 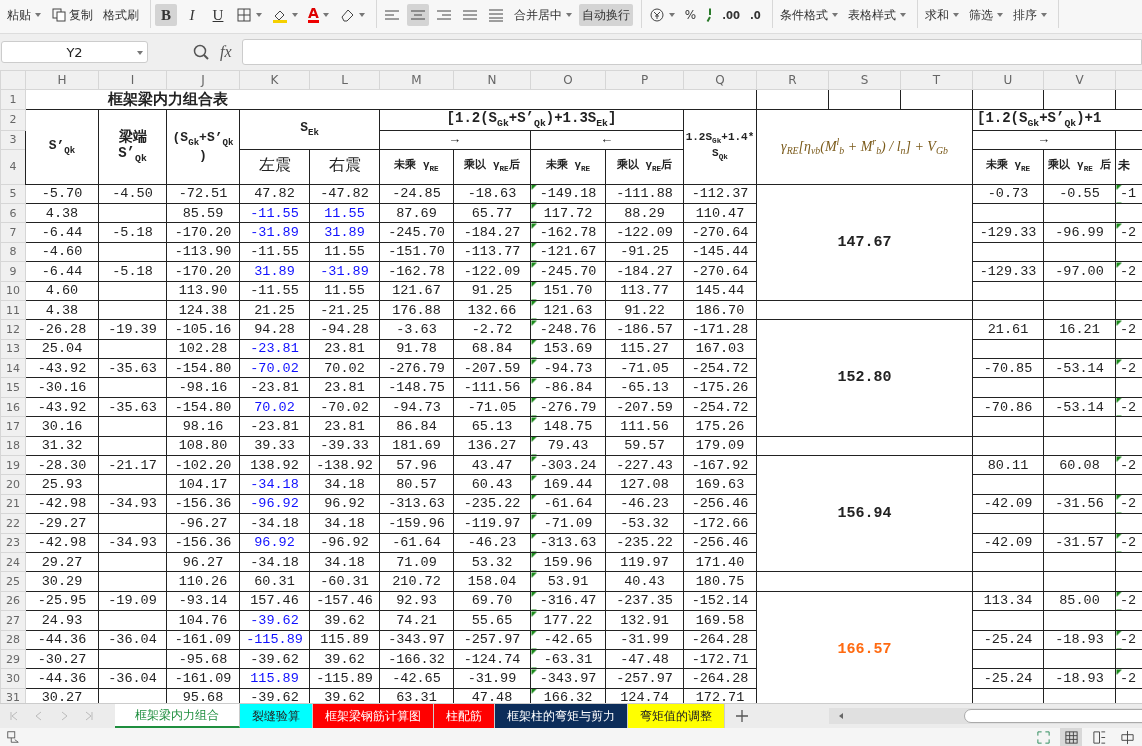 What do you see at coordinates (62, 80) in the screenshot?
I see `column-header: H` at bounding box center [62, 80].